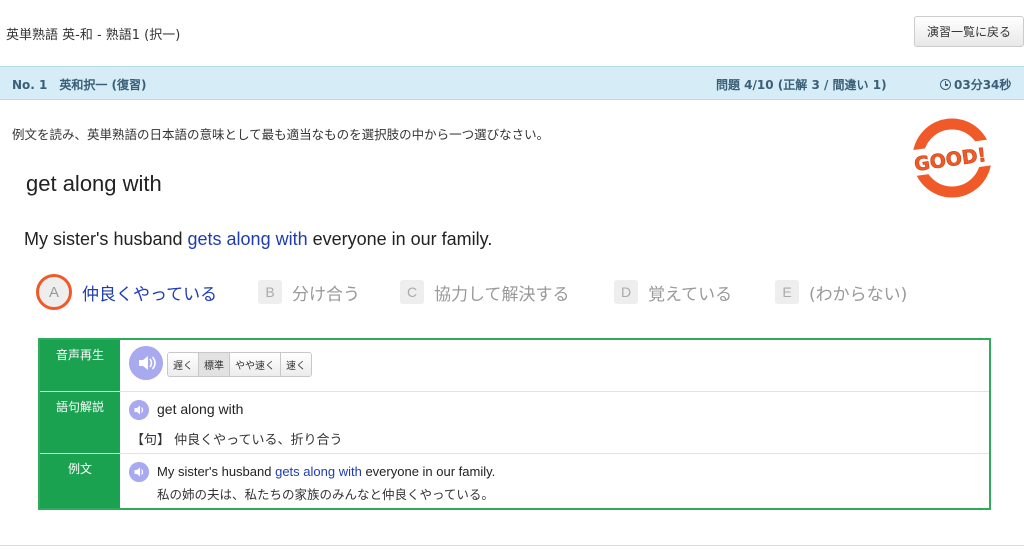  What do you see at coordinates (79, 85) in the screenshot?
I see `question-label: No. 1 英和択一 (復習)` at bounding box center [79, 85].